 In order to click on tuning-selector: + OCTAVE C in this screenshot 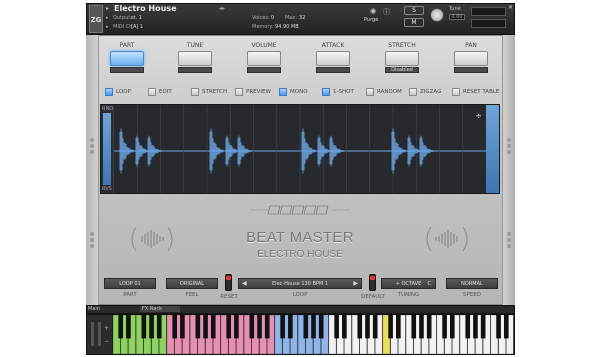, I will do `click(408, 283)`.